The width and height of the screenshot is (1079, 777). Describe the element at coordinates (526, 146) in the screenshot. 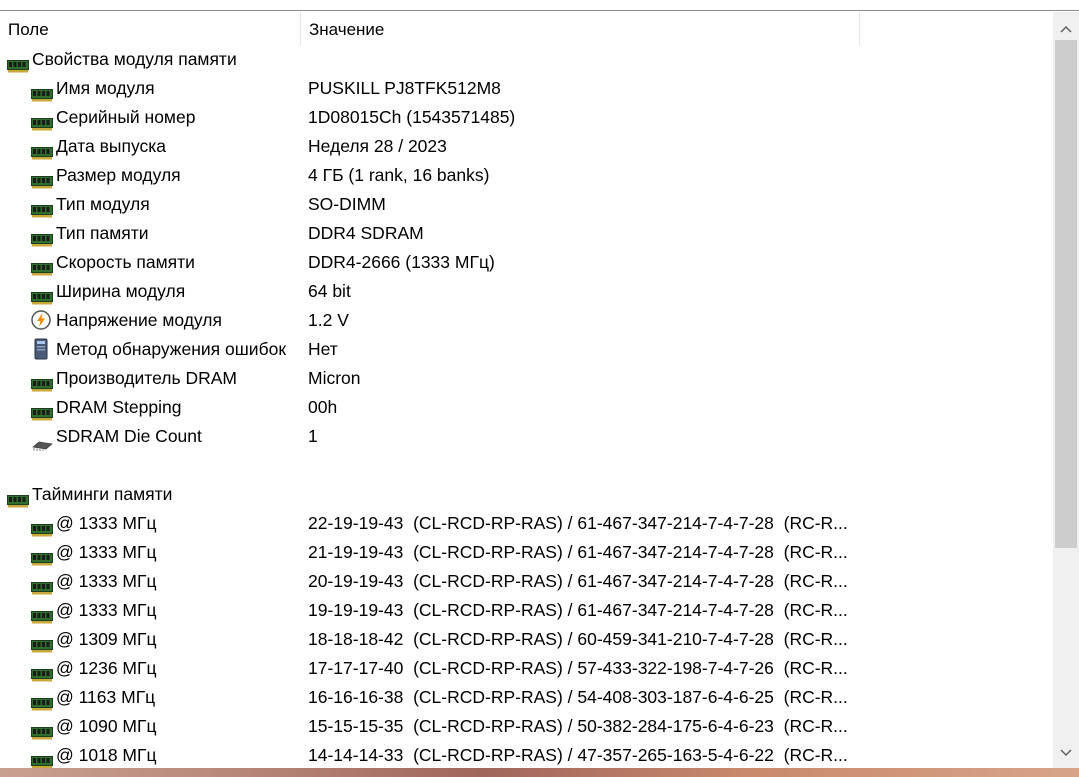

I see `property-row: Дата выпуска Неделя 28 / 2023` at that location.